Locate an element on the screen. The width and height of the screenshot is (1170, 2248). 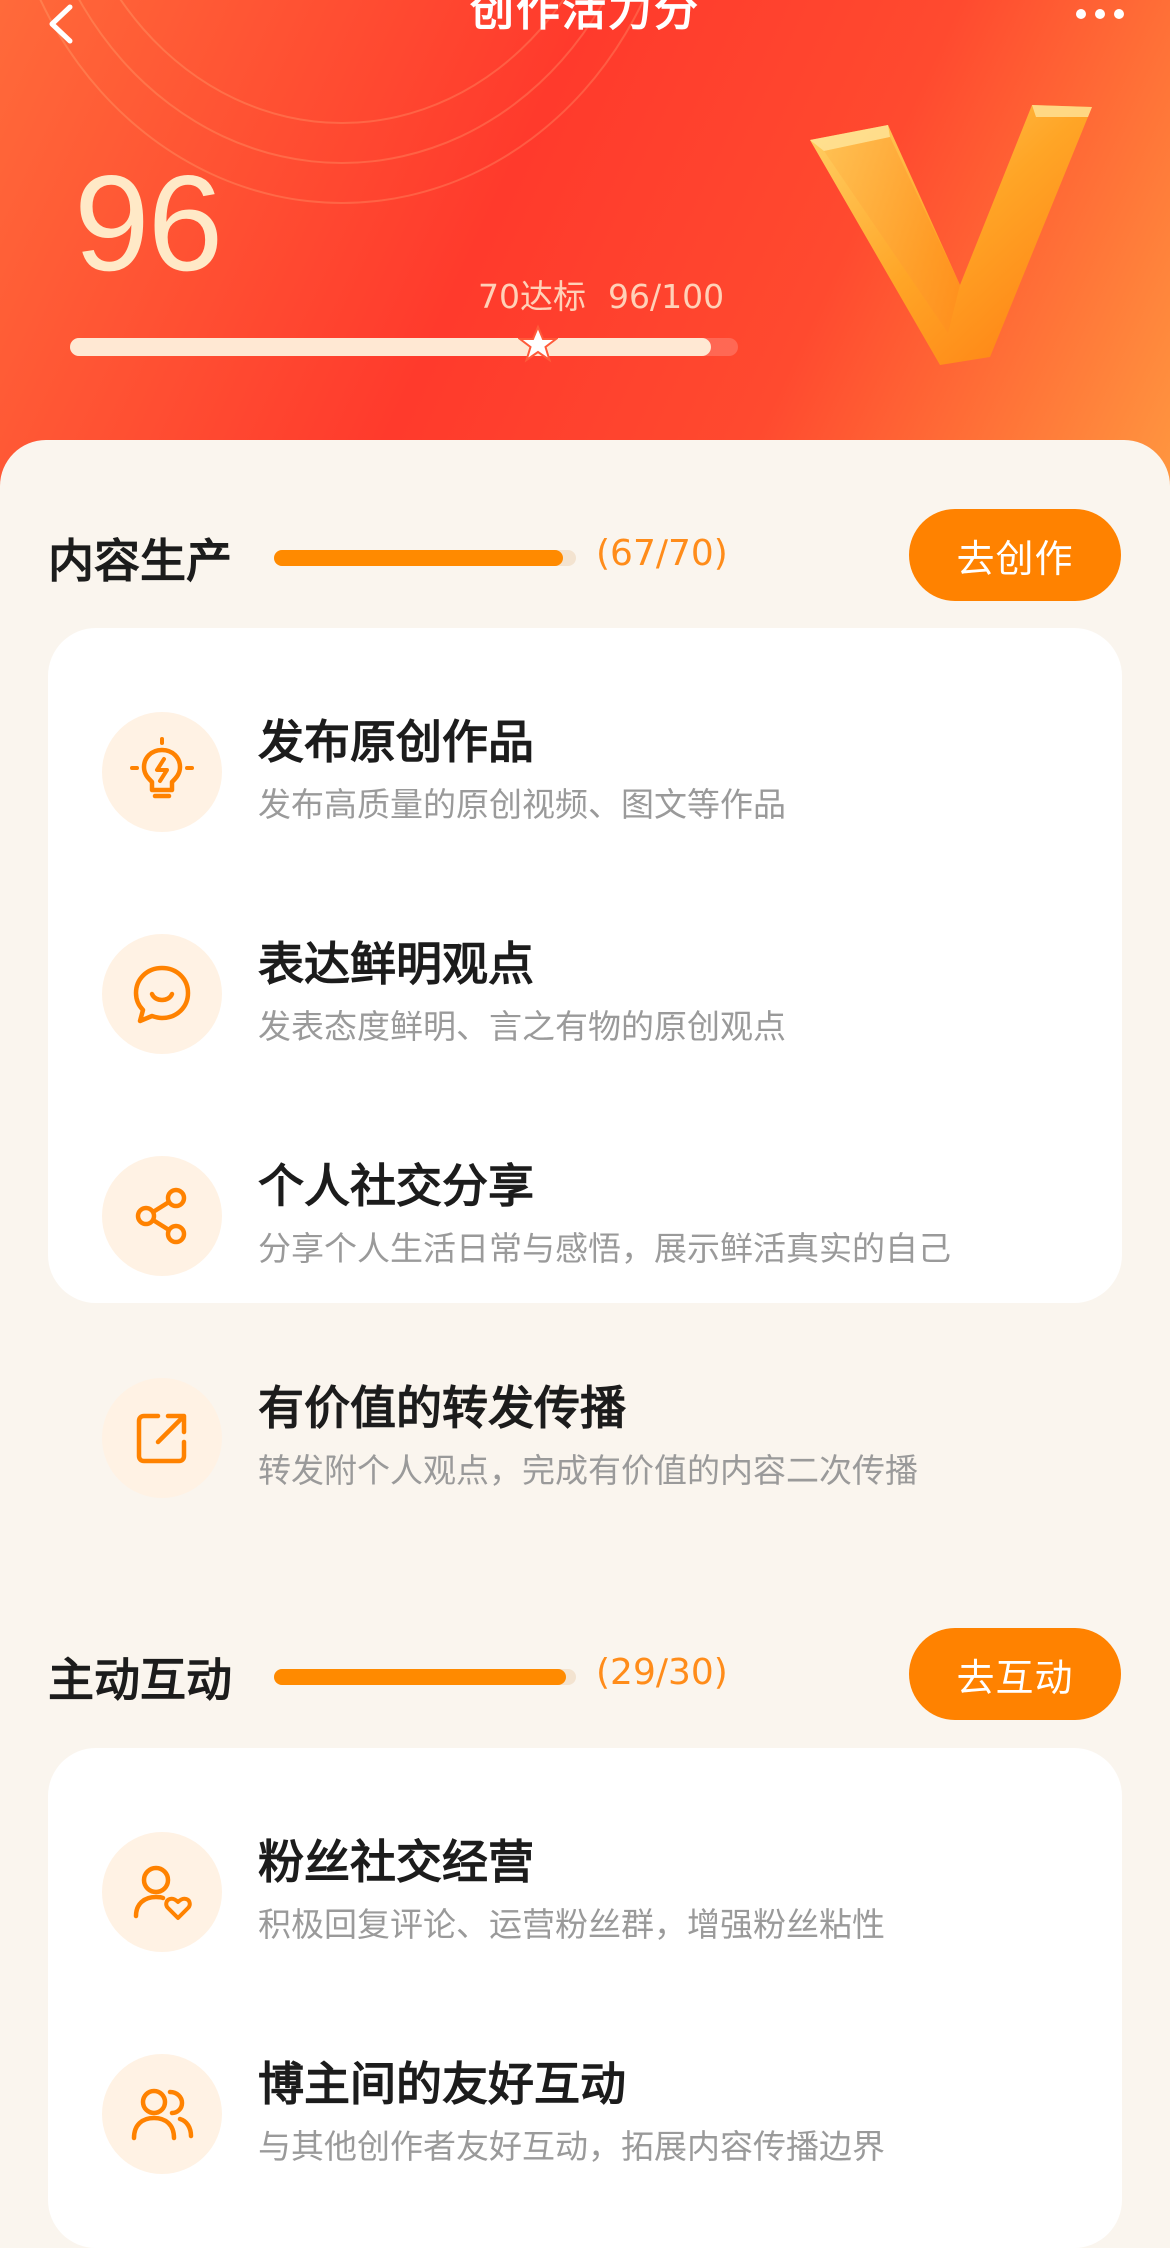
item-title: 博主间的友好互动 is located at coordinates (442, 2084).